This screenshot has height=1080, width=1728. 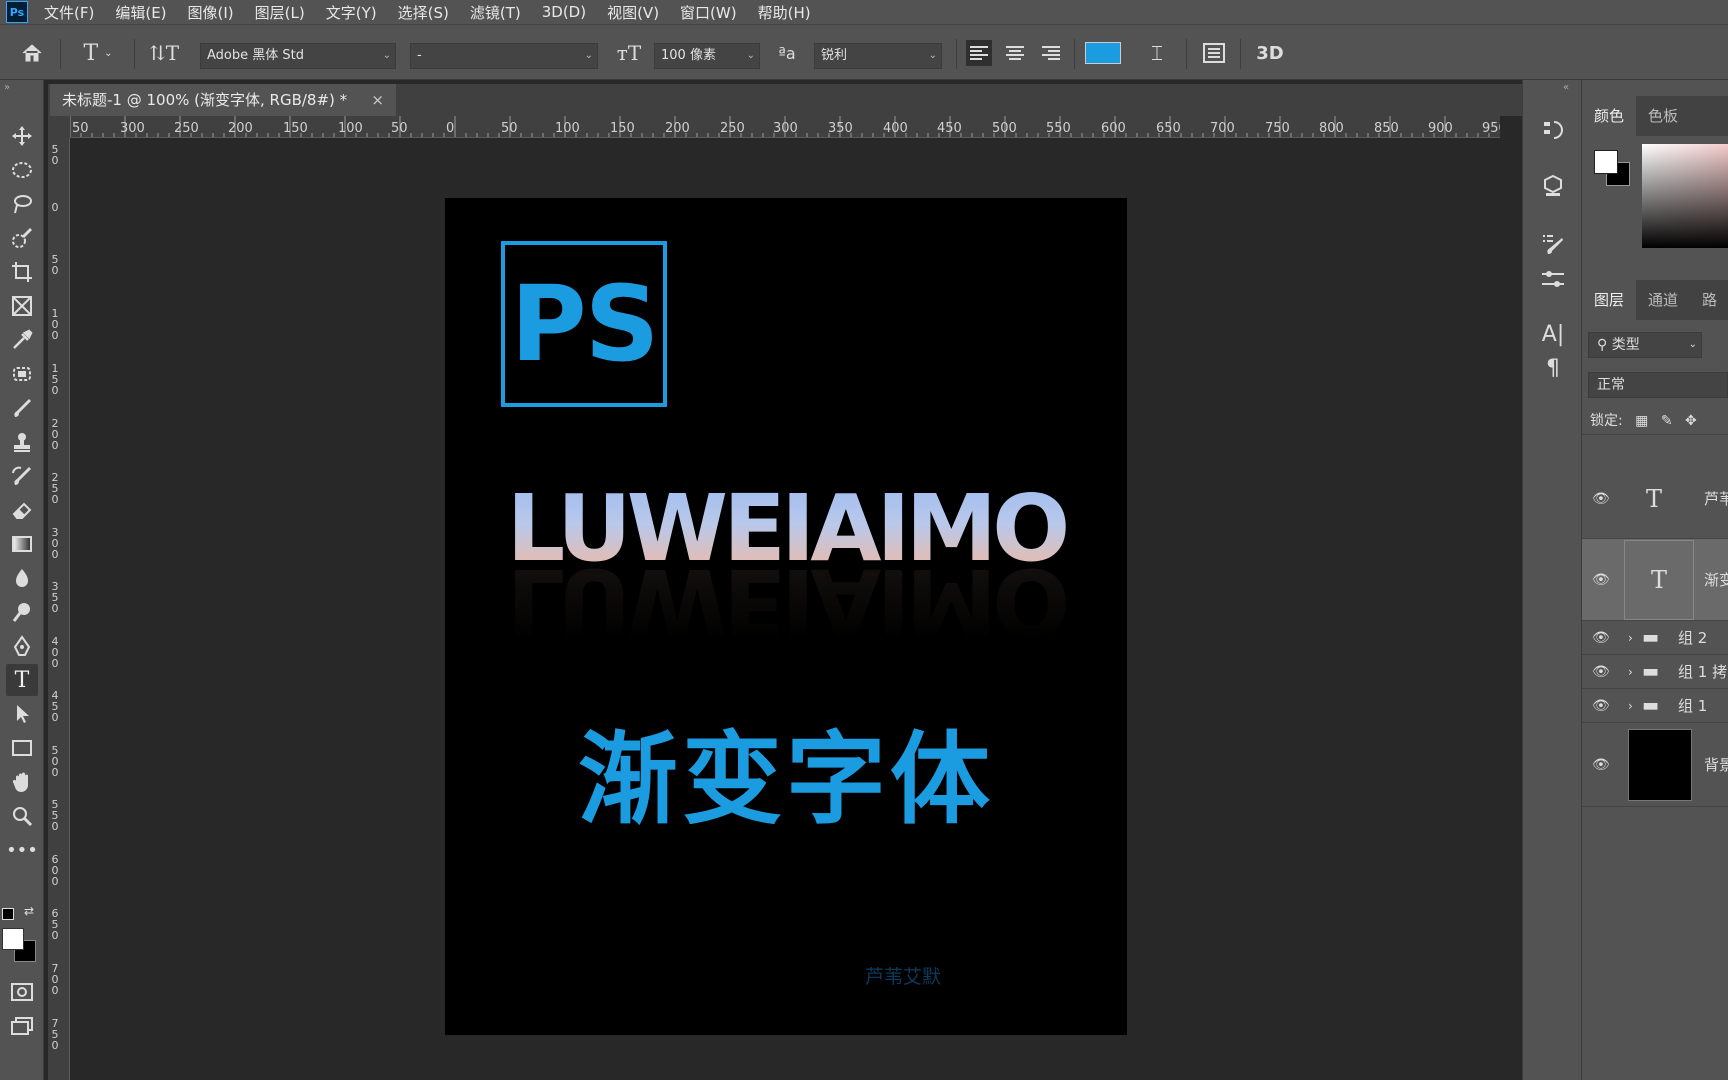 What do you see at coordinates (22, 442) in the screenshot?
I see `stamp-tool-icon` at bounding box center [22, 442].